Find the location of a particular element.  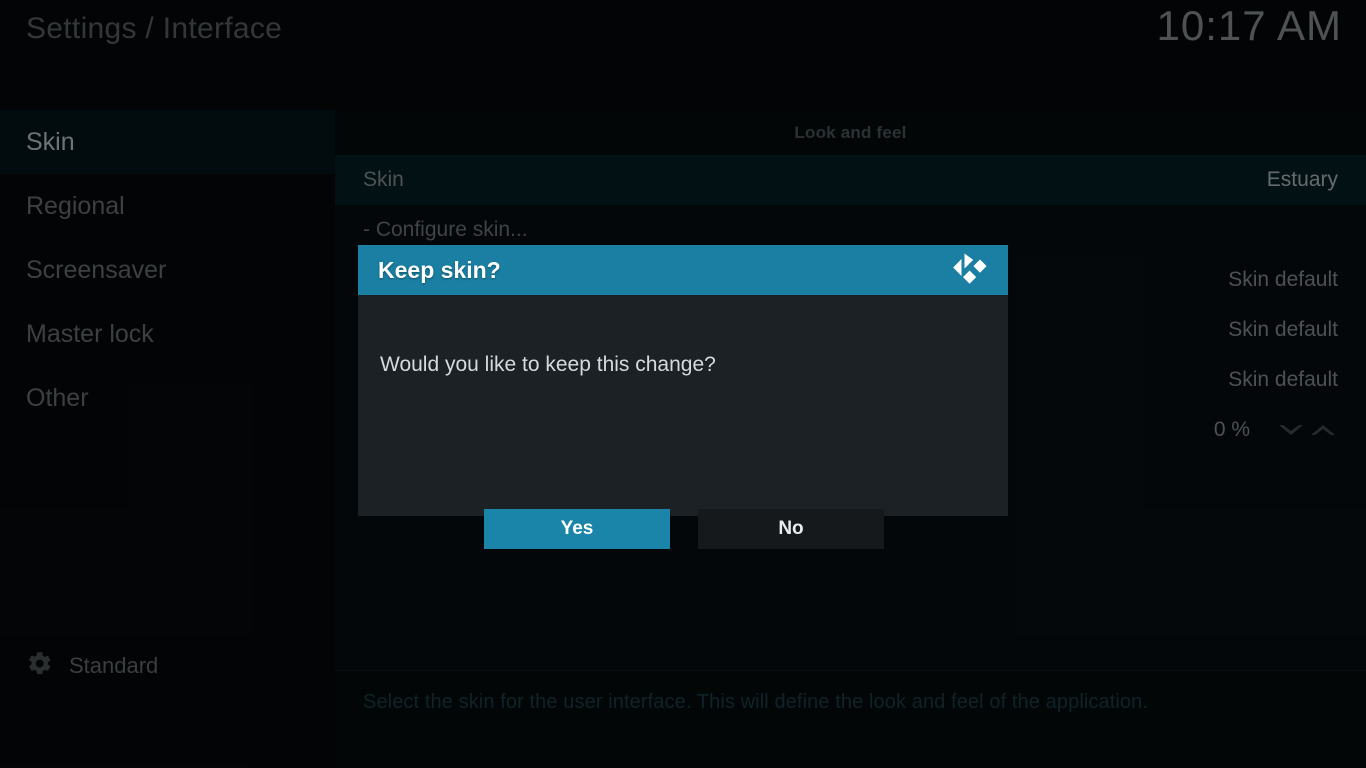

yes-button: Yes is located at coordinates (577, 529).